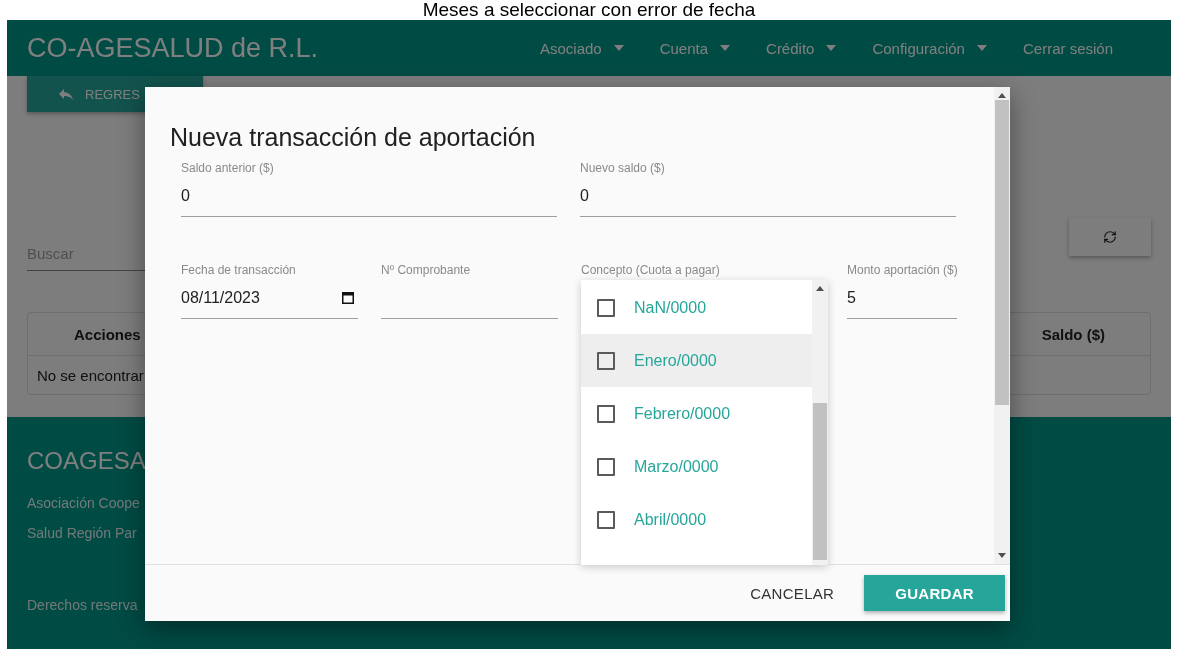 Image resolution: width=1178 pixels, height=649 pixels. Describe the element at coordinates (696, 360) in the screenshot. I see `menu-item: Enero/0000` at that location.